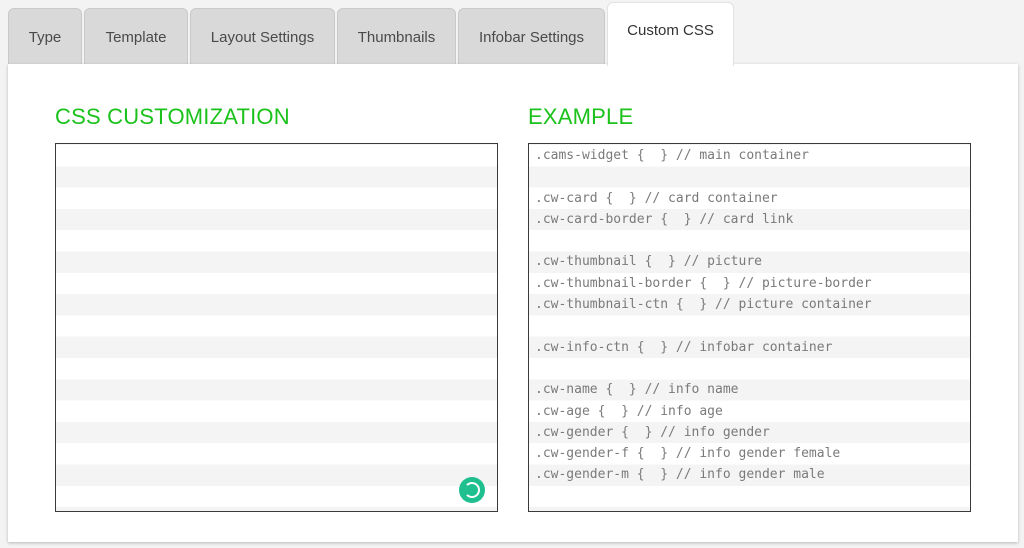 The height and width of the screenshot is (548, 1024). I want to click on code-line: .cw-gender { } // info gender, so click(652, 432).